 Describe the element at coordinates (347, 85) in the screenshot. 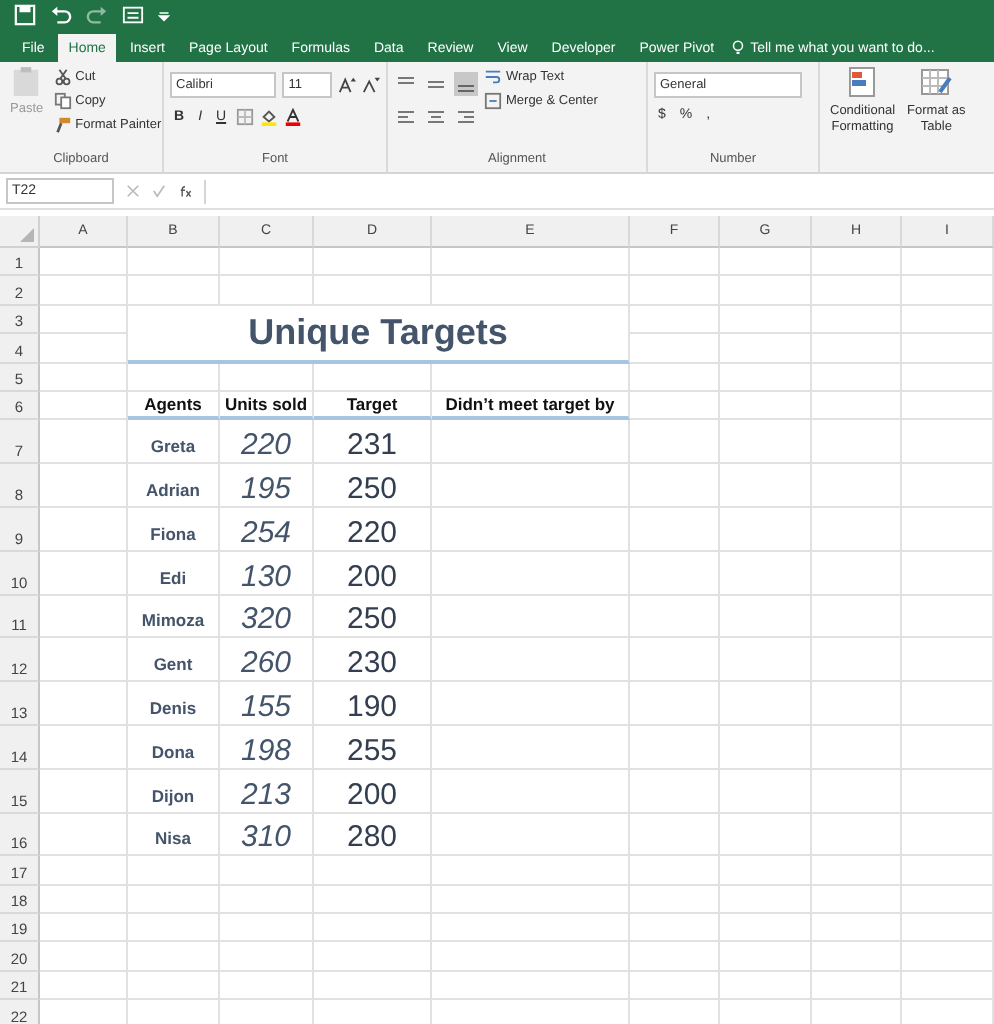

I see `grow-font-icon` at that location.